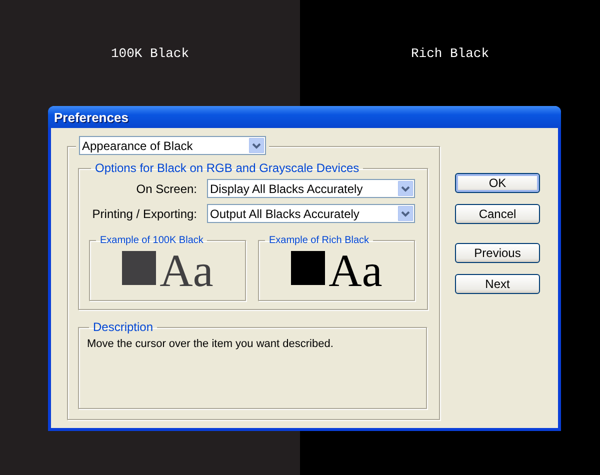  Describe the element at coordinates (91, 117) in the screenshot. I see `window-title: Preferences` at that location.